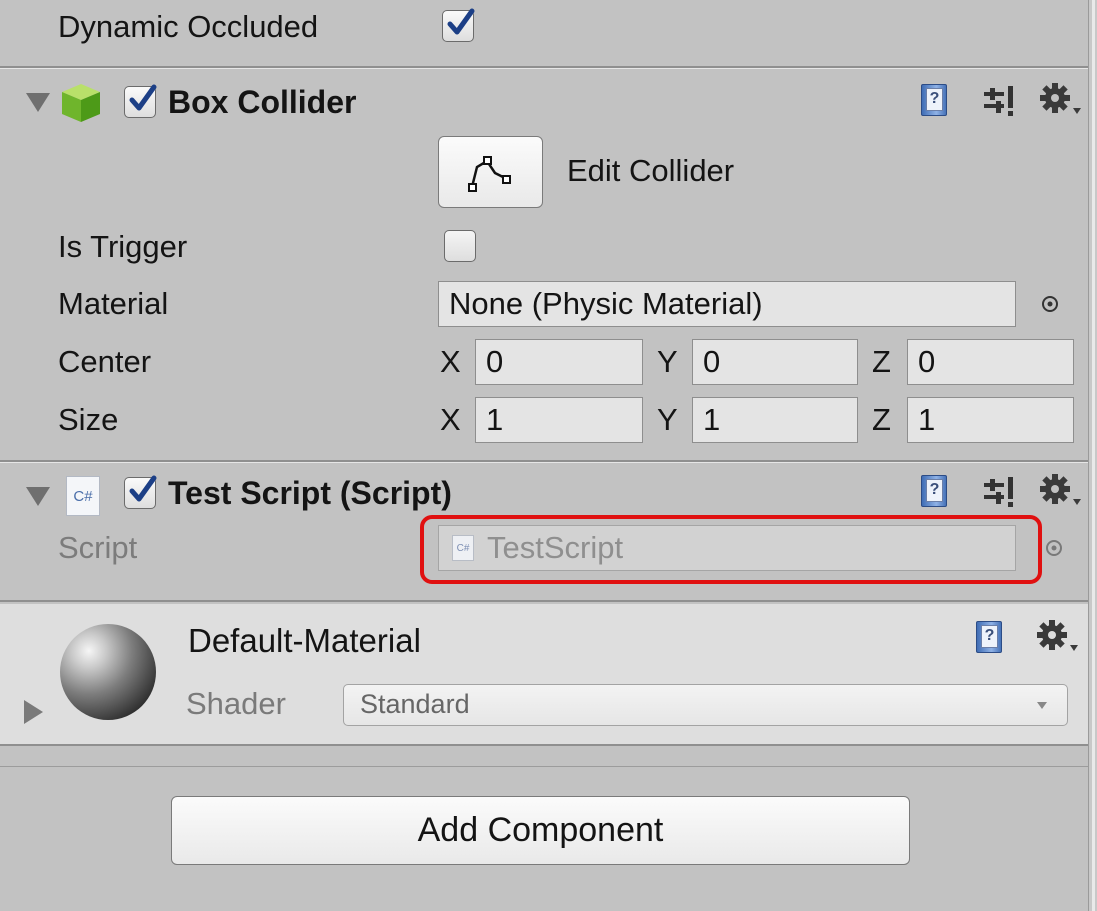 This screenshot has width=1097, height=911. What do you see at coordinates (667, 419) in the screenshot?
I see `size-y-label: Y` at bounding box center [667, 419].